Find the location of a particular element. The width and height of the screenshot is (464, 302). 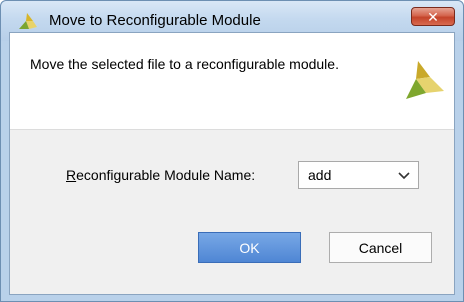

module-name-select: add is located at coordinates (358, 175).